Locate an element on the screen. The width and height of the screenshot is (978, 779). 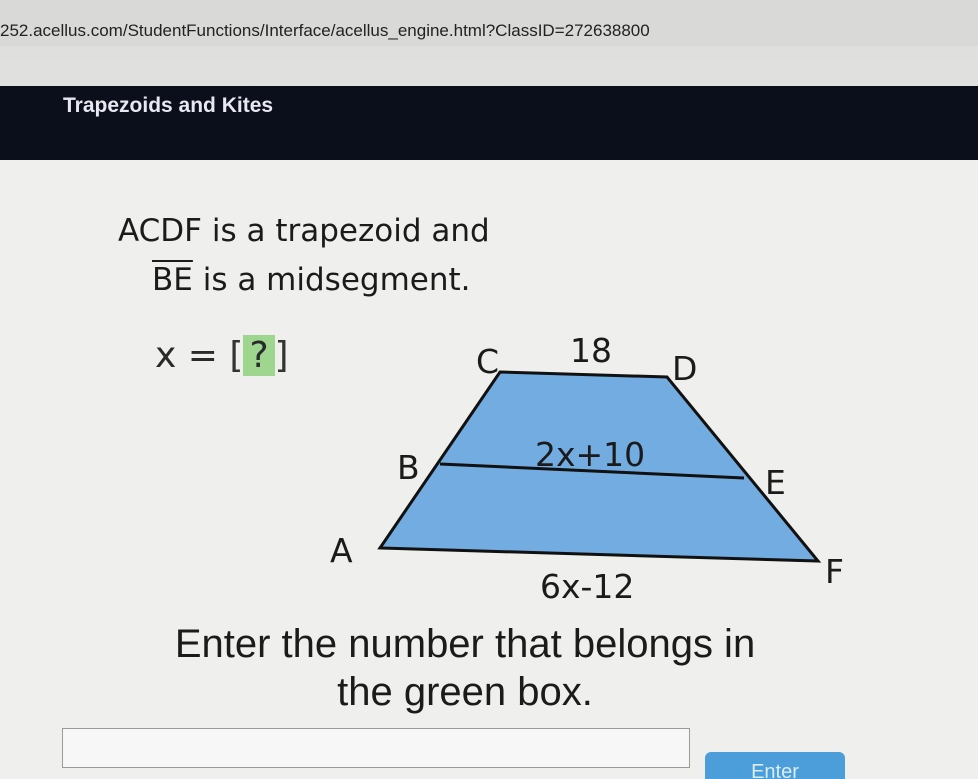
vertex-label-d: D is located at coordinates (684, 368).